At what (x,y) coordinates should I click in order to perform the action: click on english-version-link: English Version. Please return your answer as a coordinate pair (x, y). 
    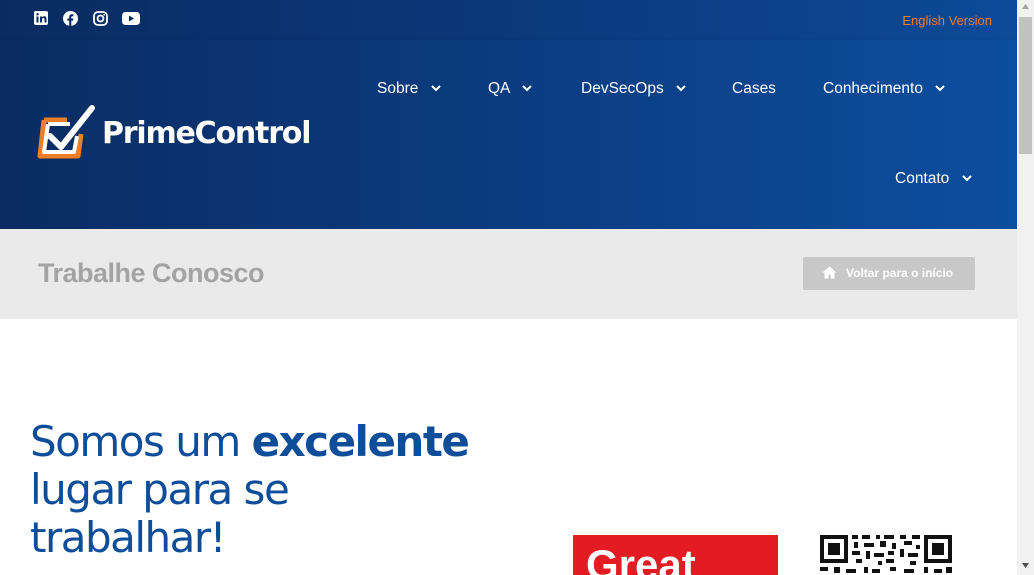
    Looking at the image, I should click on (947, 20).